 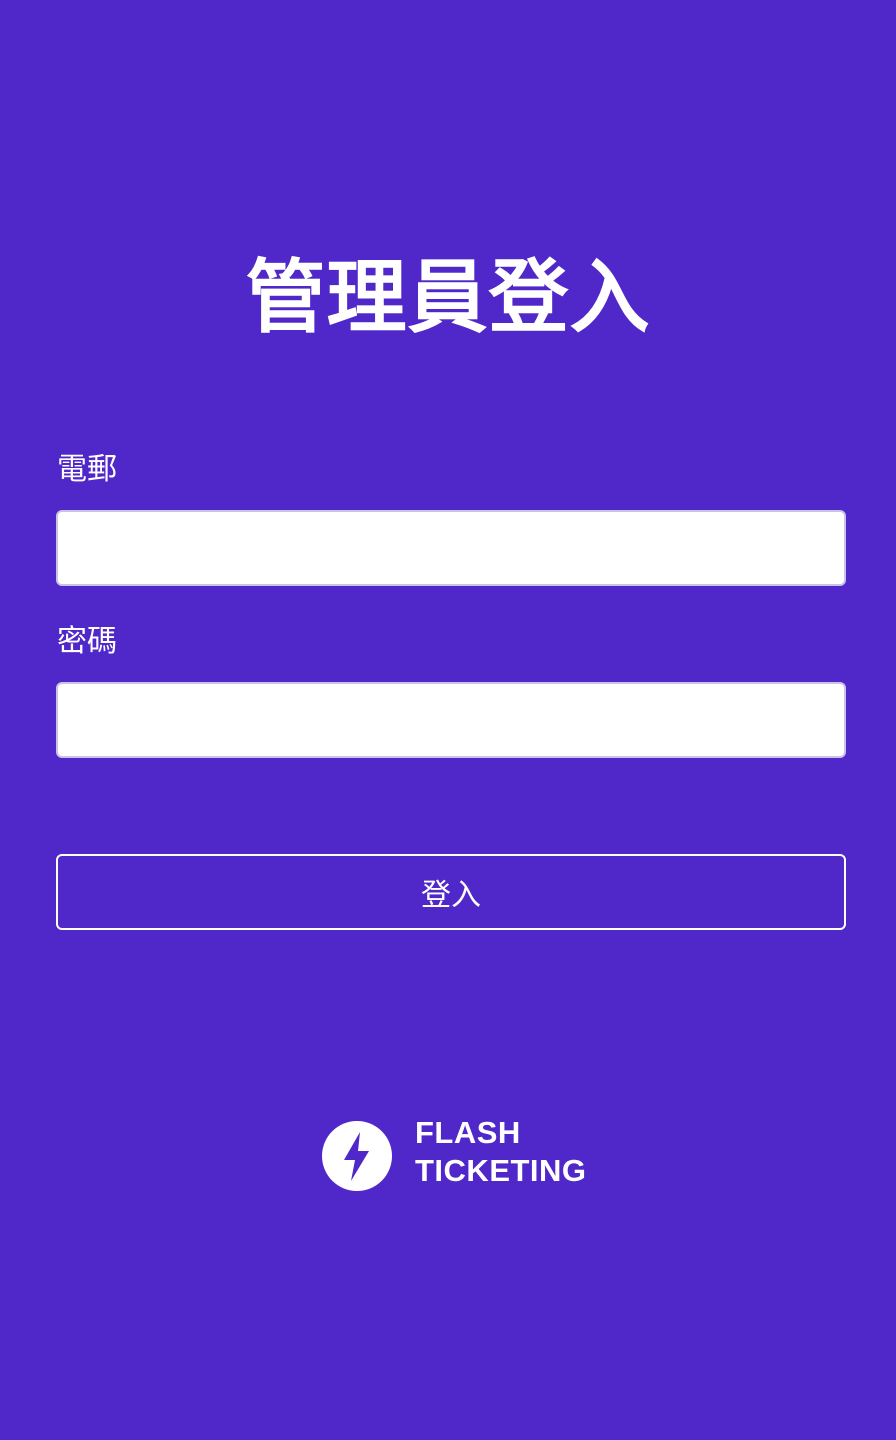 What do you see at coordinates (451, 548) in the screenshot?
I see `email-field` at bounding box center [451, 548].